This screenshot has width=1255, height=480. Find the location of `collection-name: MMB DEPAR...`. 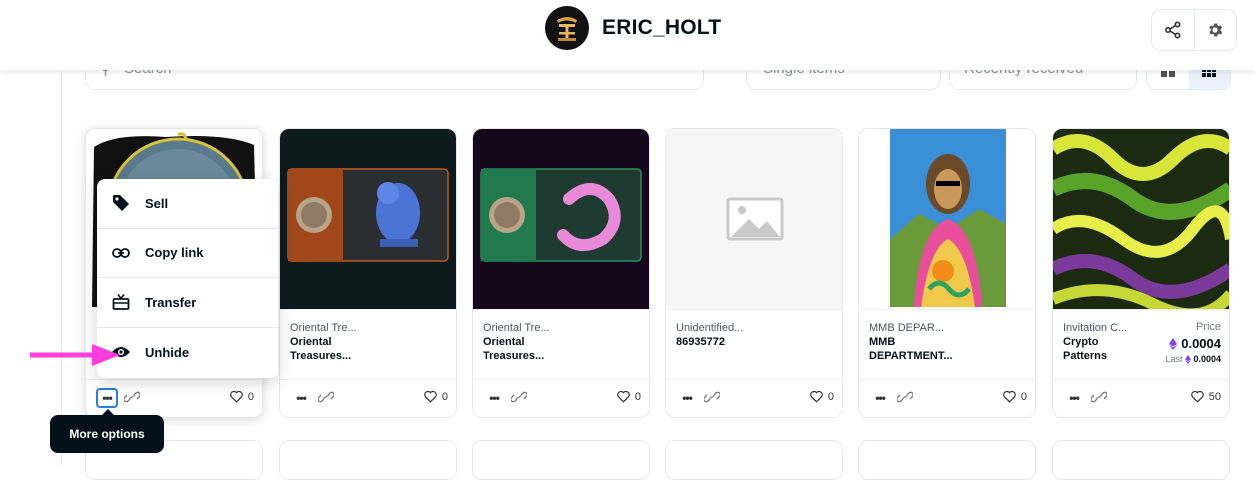

collection-name: MMB DEPAR... is located at coordinates (948, 328).